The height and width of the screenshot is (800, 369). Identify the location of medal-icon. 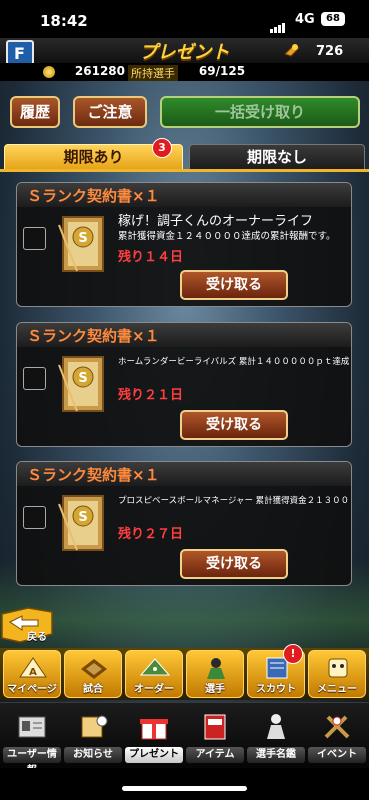
(49, 72).